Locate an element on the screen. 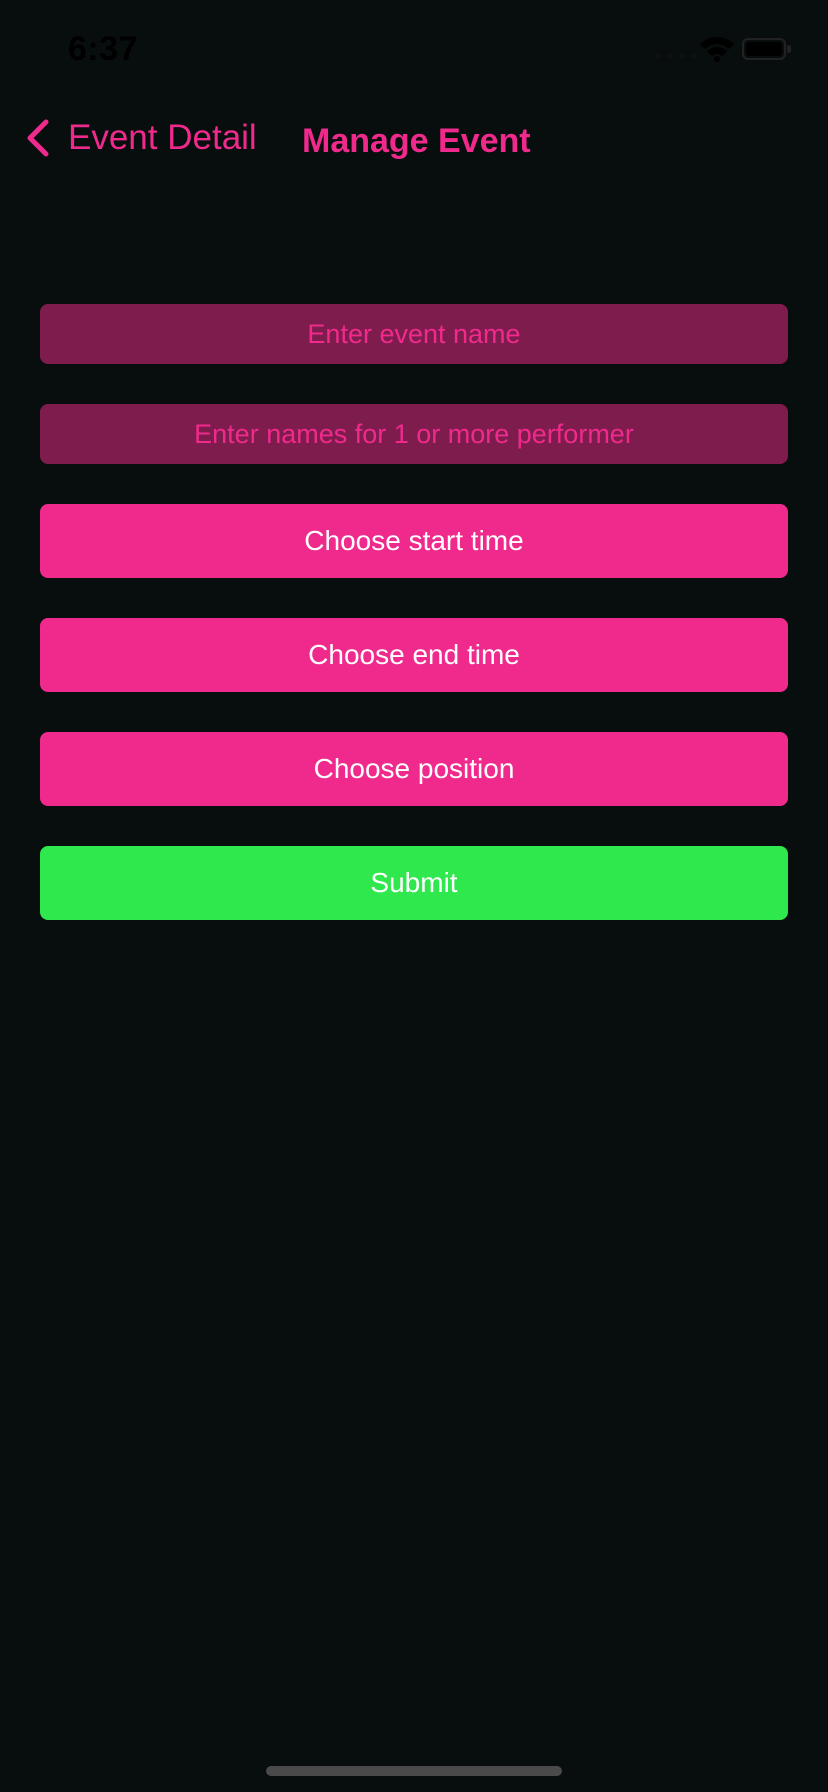  wifi-icon is located at coordinates (717, 49).